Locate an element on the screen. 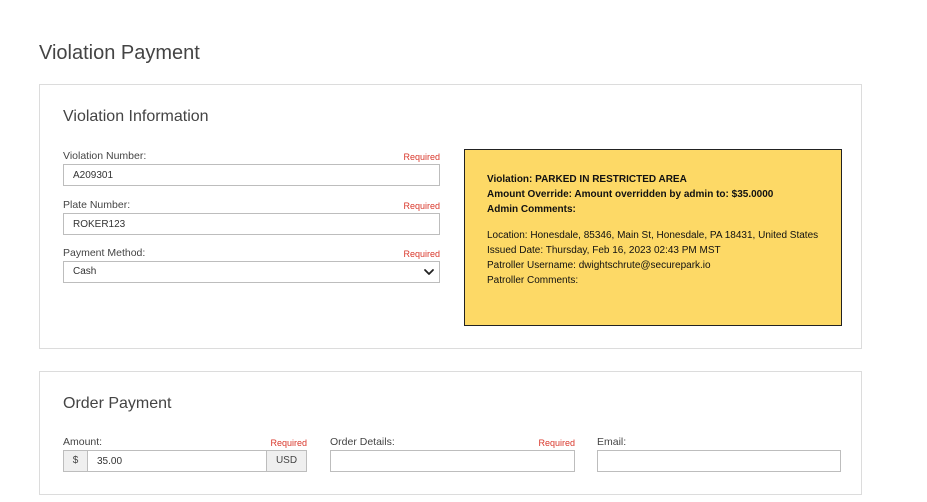  amount-label: Amount: is located at coordinates (83, 442).